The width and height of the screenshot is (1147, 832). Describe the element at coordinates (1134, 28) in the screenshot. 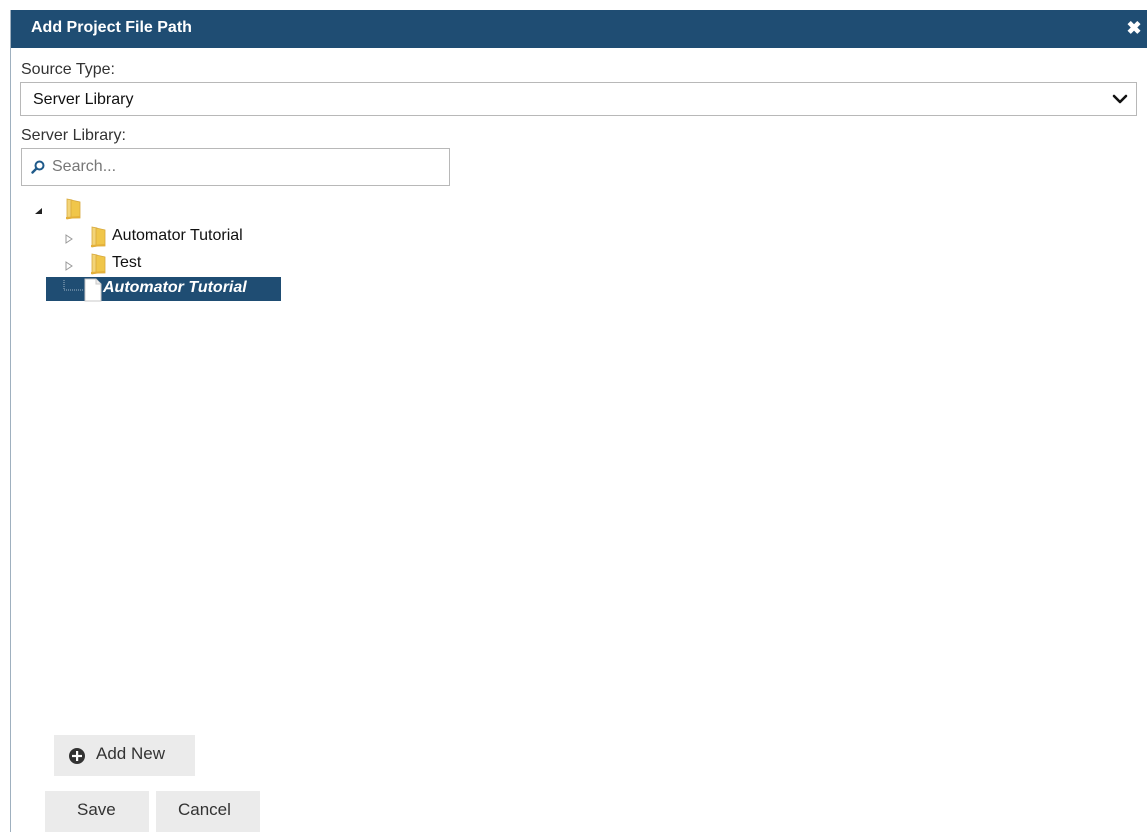

I see `close-icon: ✖` at that location.